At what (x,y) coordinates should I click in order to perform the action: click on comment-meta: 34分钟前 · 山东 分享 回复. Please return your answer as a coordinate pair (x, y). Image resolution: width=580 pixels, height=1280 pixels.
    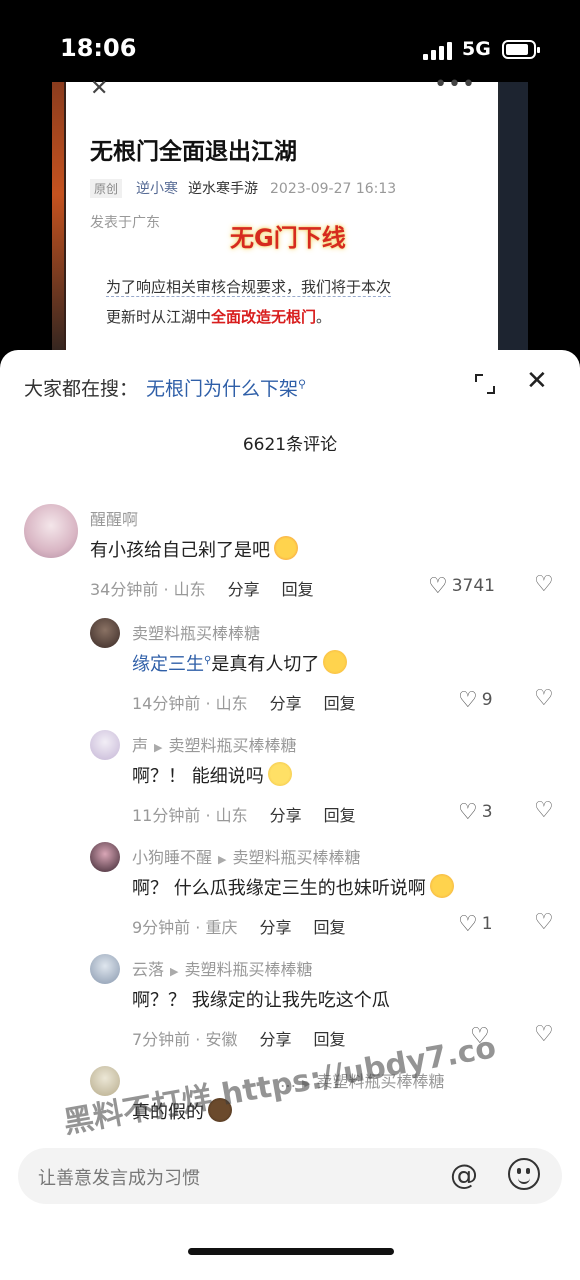
    Looking at the image, I should click on (202, 589).